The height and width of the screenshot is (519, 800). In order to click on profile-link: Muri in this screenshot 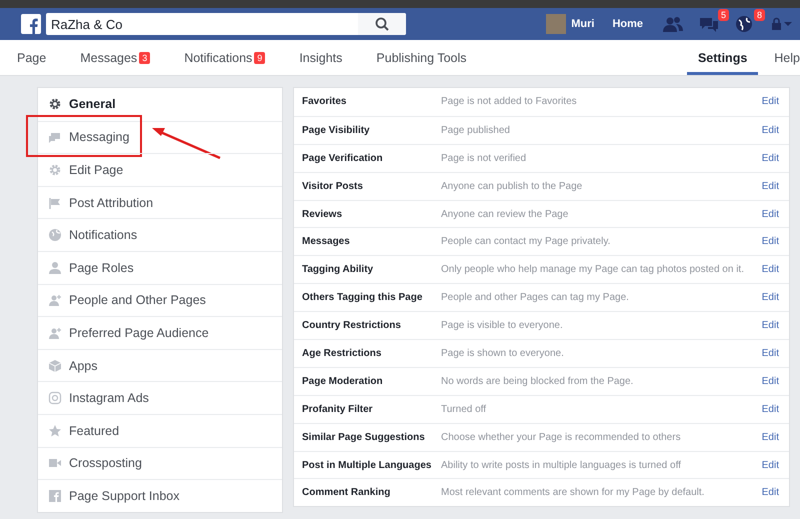, I will do `click(570, 24)`.